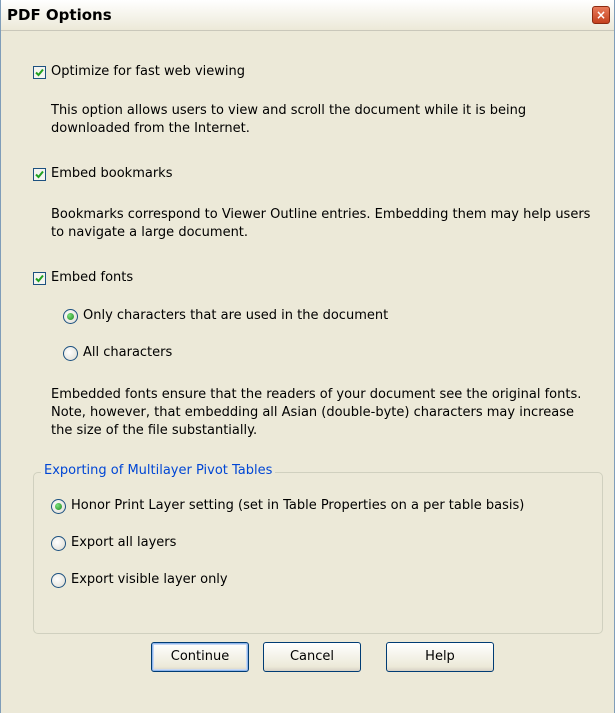  I want to click on embed-fonts-row: Embed fonts, so click(307, 280).